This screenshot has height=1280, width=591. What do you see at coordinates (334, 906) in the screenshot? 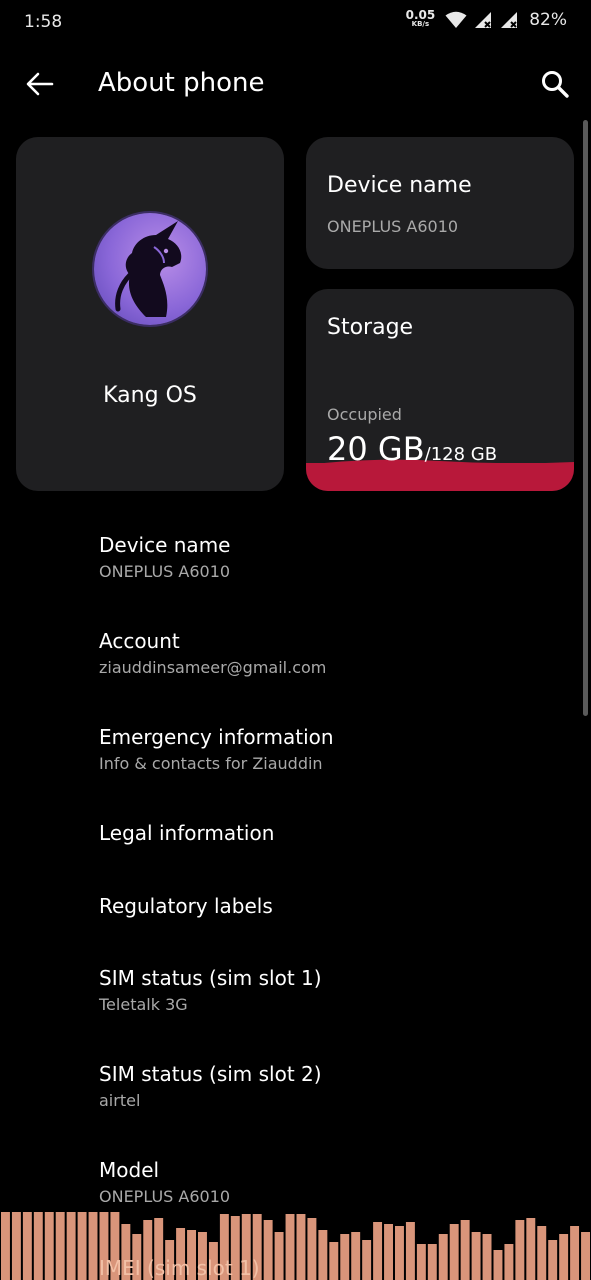
I see `list-item-regulatory: Regulatory labels` at bounding box center [334, 906].